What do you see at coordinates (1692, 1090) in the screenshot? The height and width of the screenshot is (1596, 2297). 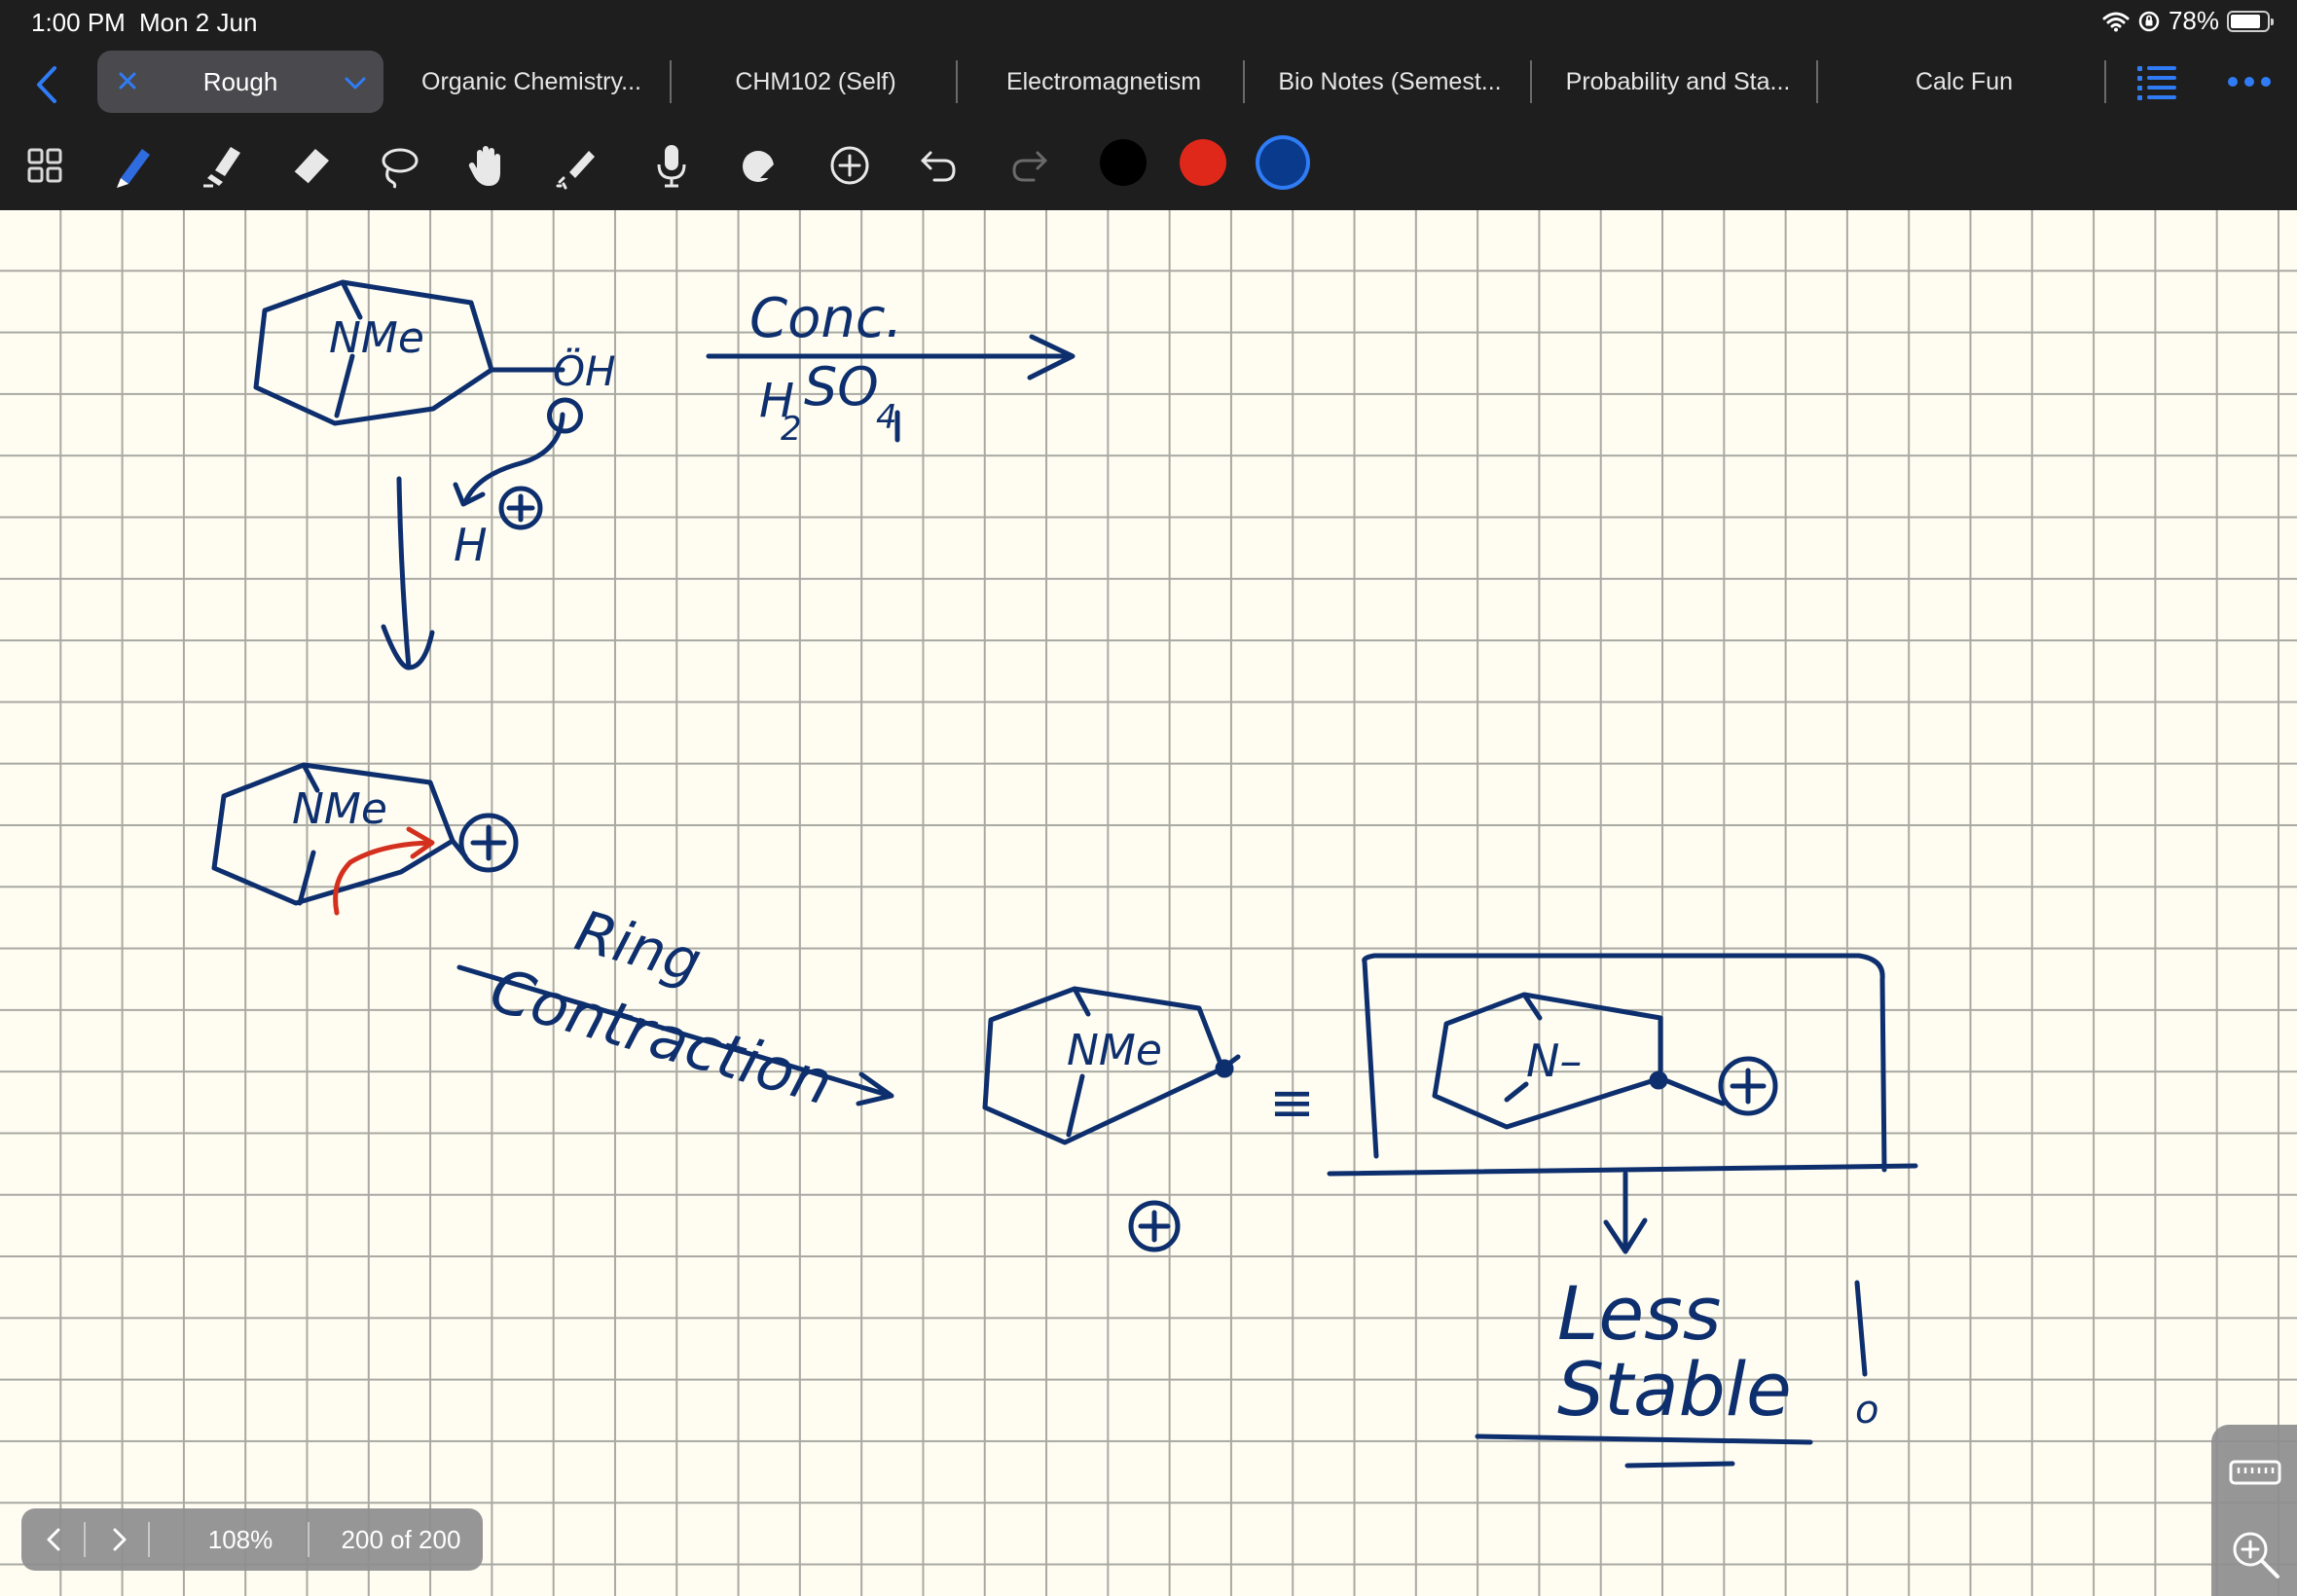 I see `bond-line` at bounding box center [1692, 1090].